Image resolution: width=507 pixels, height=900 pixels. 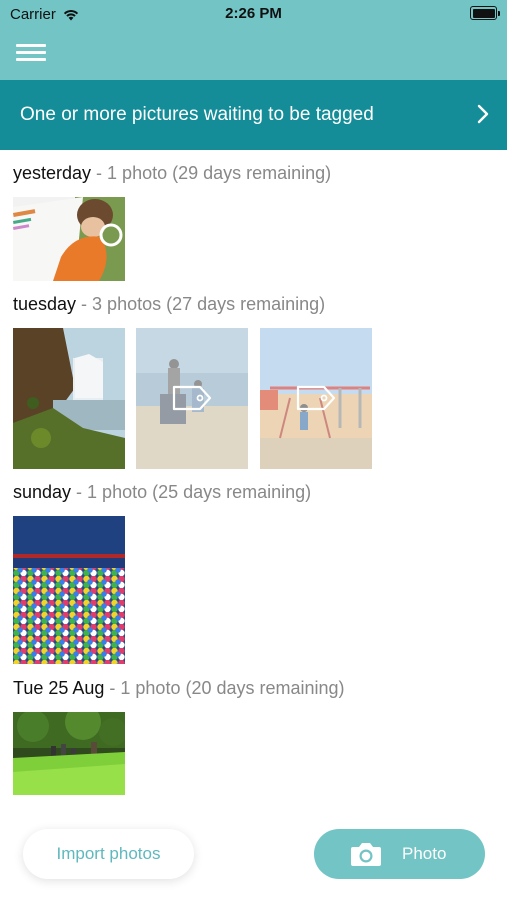 I want to click on section-header-yesterday: yesterday - 1 photo (29 days remaining), so click(x=172, y=173).